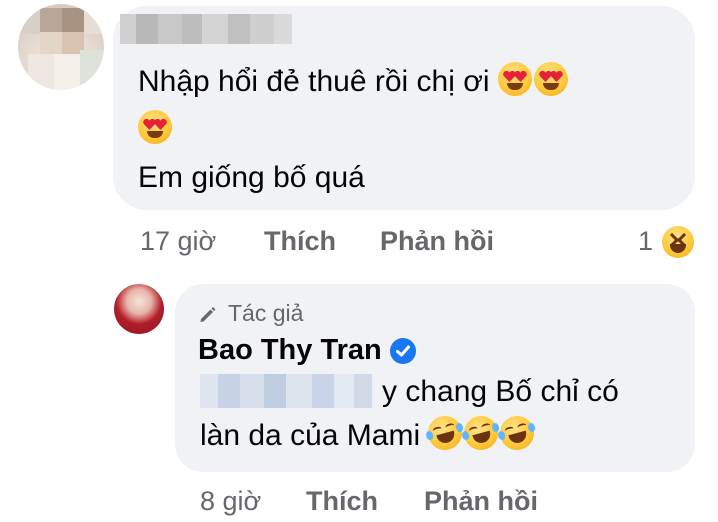 This screenshot has width=718, height=522. Describe the element at coordinates (403, 351) in the screenshot. I see `verified-badge-icon` at that location.